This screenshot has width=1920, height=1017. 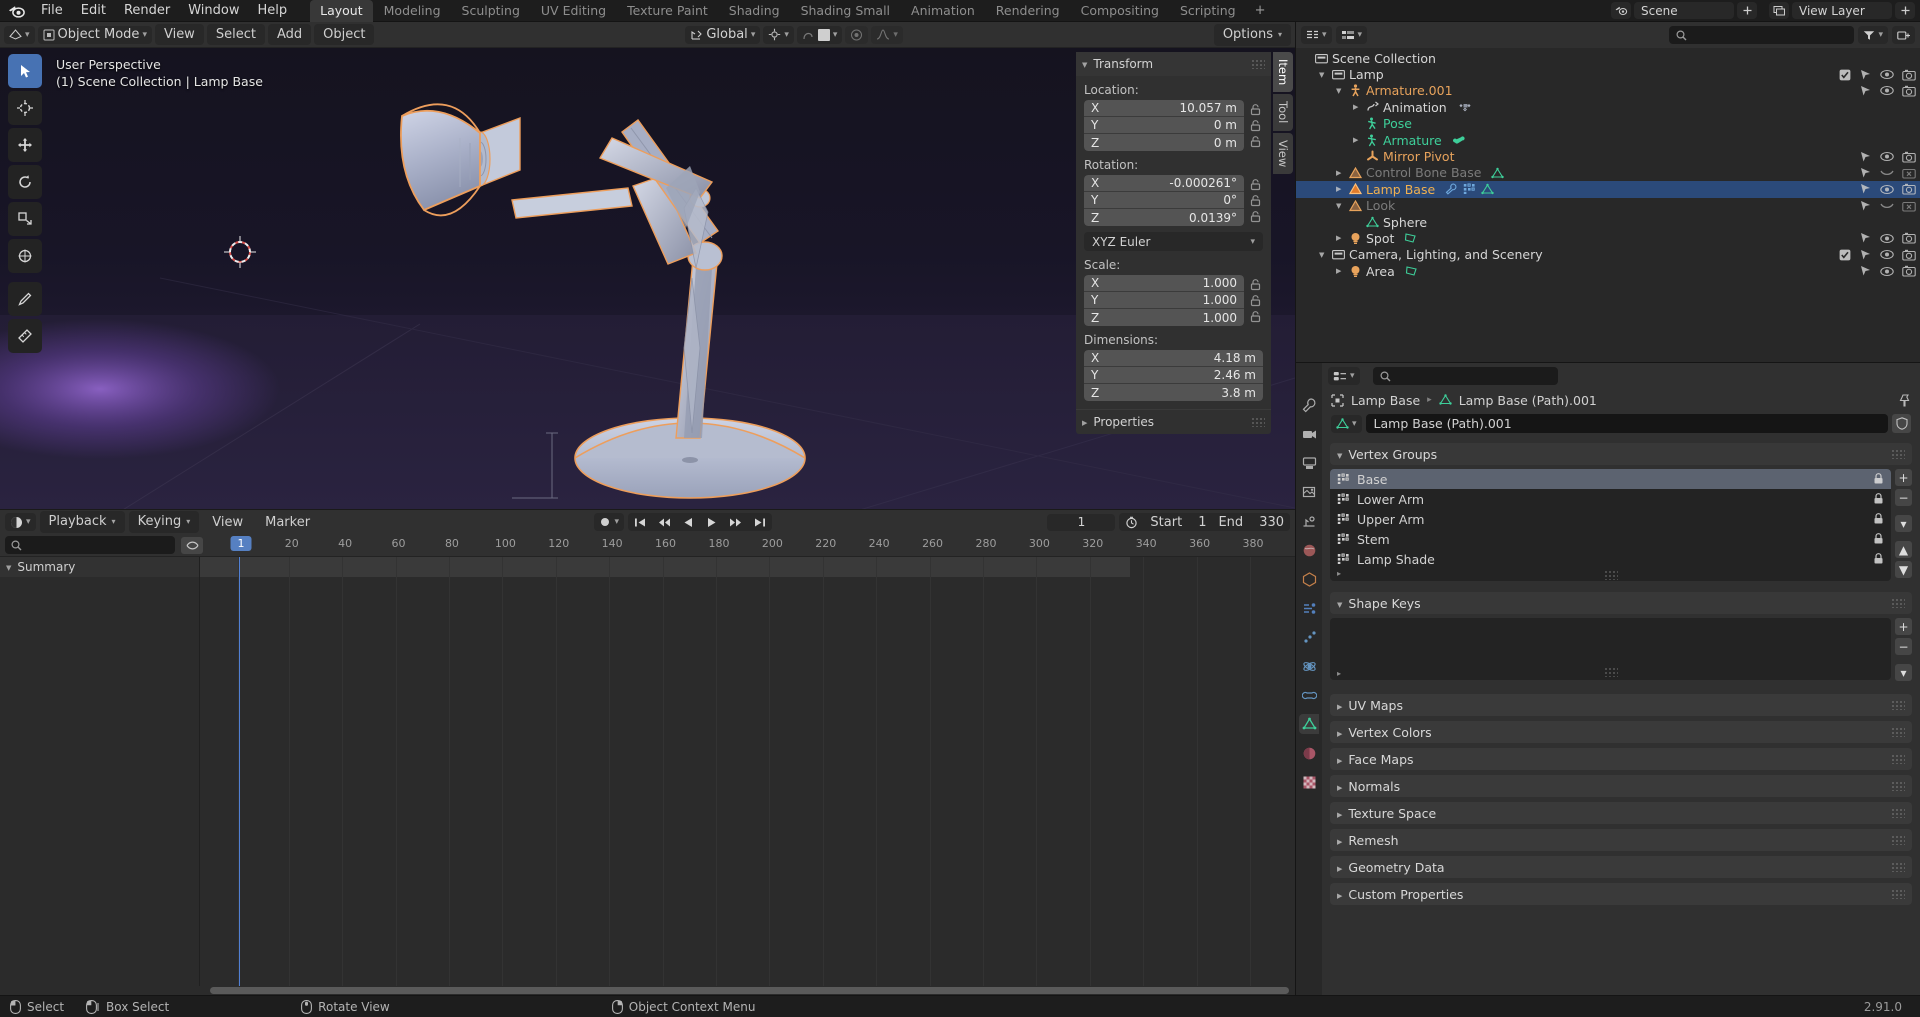 What do you see at coordinates (1905, 10) in the screenshot?
I see `new-viewlayer-icon` at bounding box center [1905, 10].